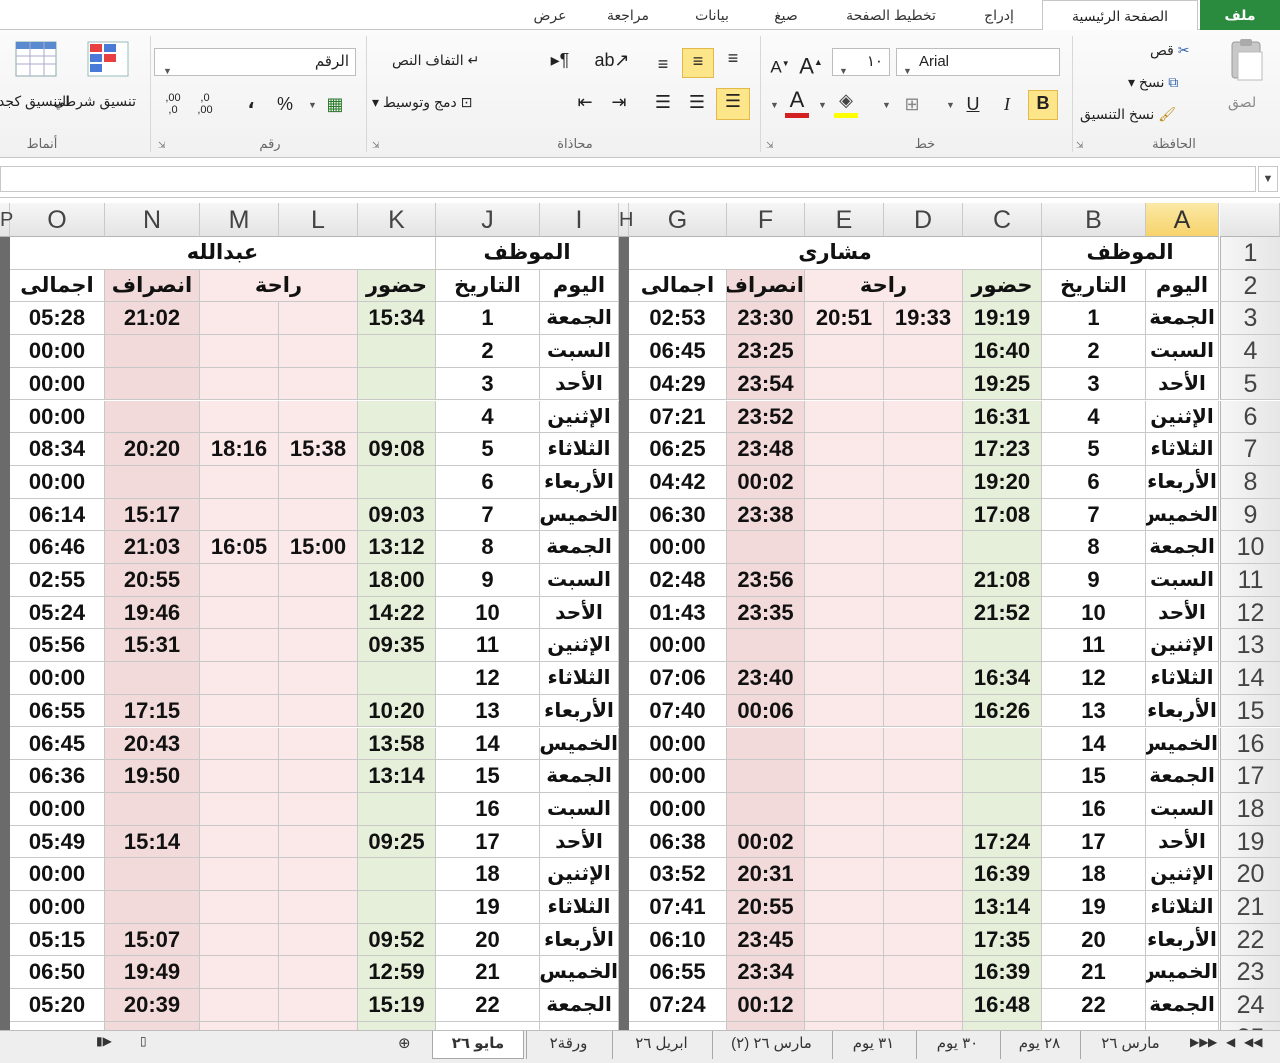  Describe the element at coordinates (1007, 104) in the screenshot. I see `italic-button: I` at that location.